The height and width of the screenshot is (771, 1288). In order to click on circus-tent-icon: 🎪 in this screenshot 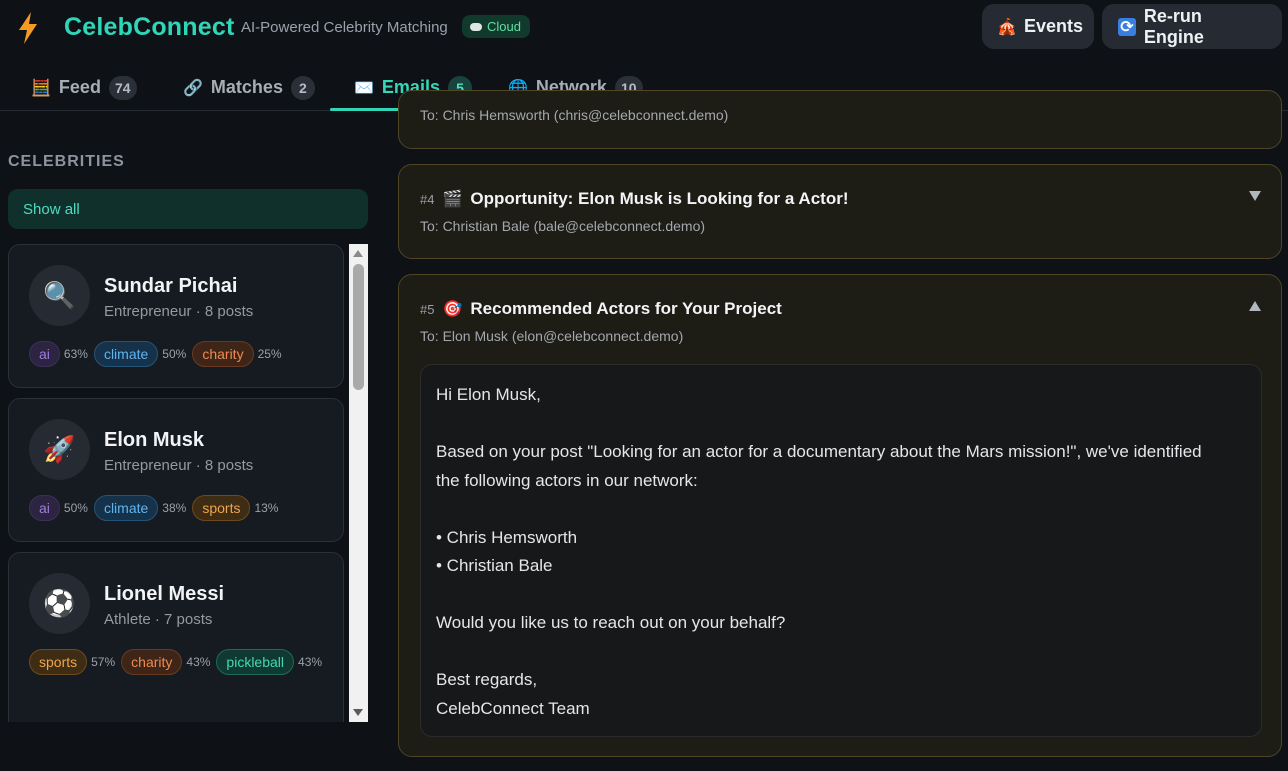, I will do `click(1007, 27)`.